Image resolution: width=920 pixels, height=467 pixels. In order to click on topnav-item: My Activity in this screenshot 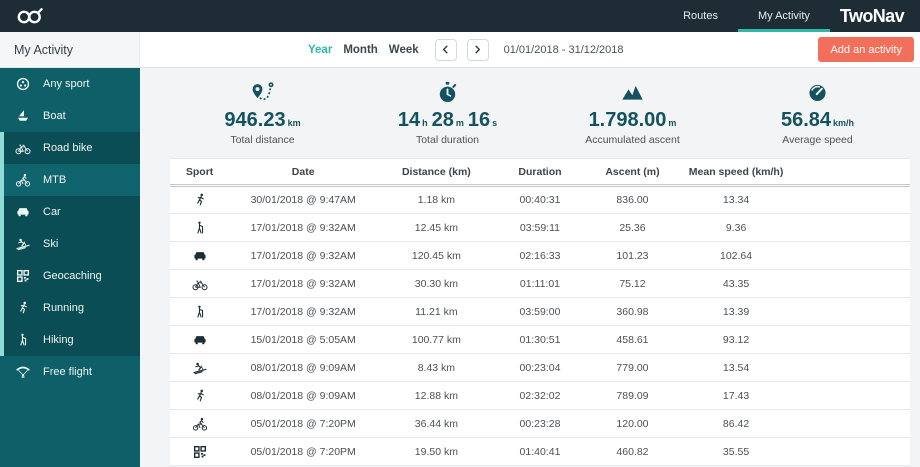, I will do `click(783, 16)`.